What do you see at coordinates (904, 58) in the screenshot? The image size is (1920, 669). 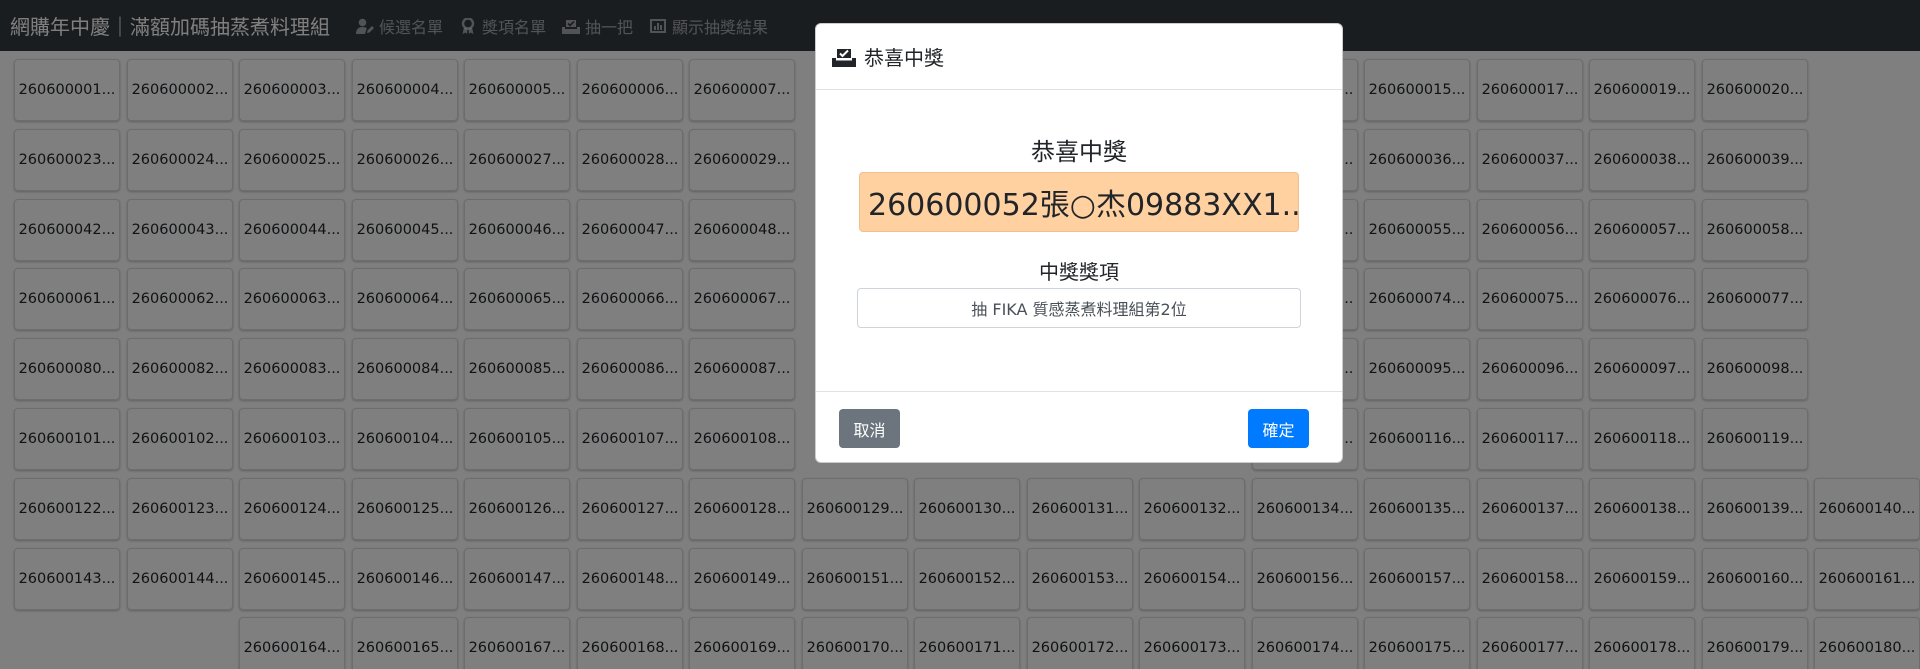 I see `modal-title: 恭喜中獎` at bounding box center [904, 58].